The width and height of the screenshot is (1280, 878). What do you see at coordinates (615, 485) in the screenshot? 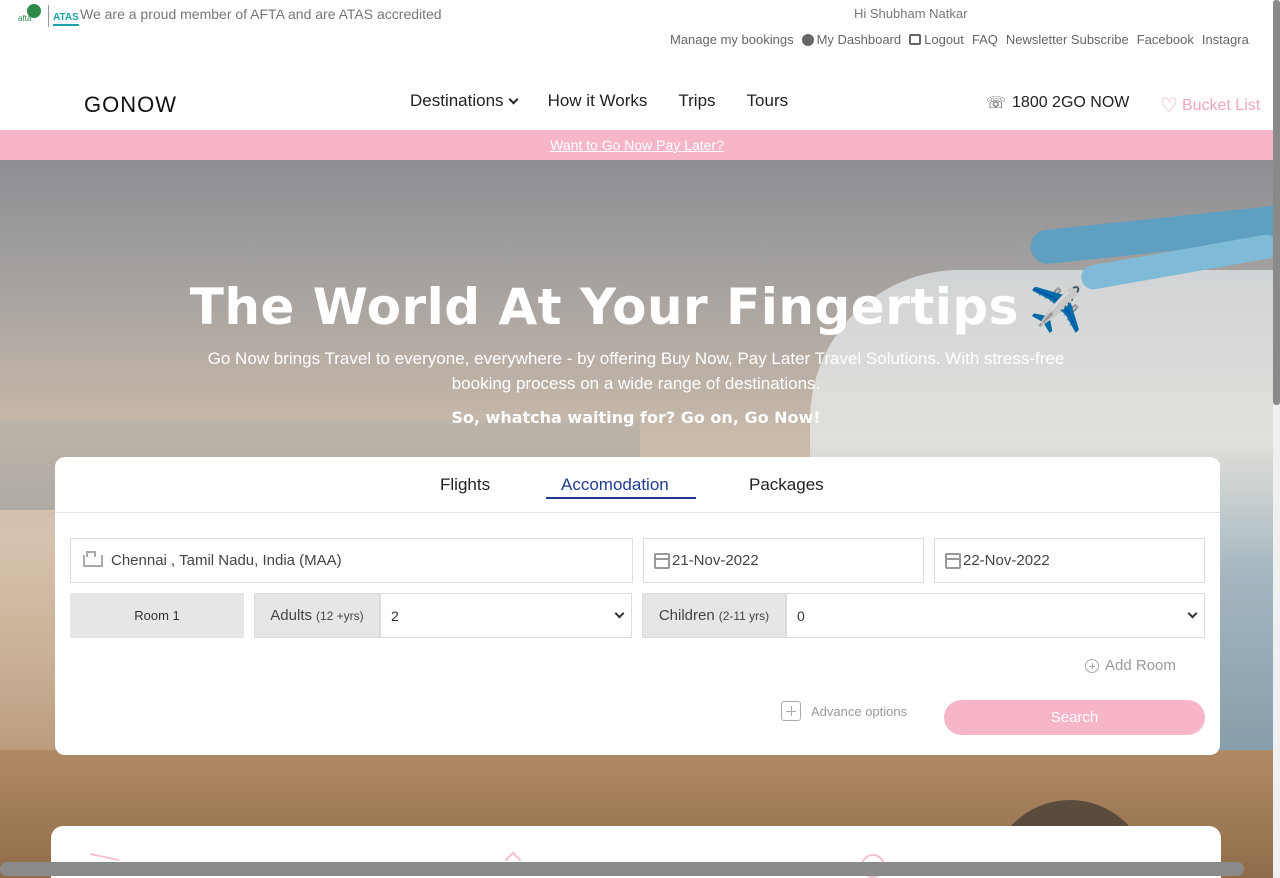
I see `tab-accommodation: Accomodation` at bounding box center [615, 485].